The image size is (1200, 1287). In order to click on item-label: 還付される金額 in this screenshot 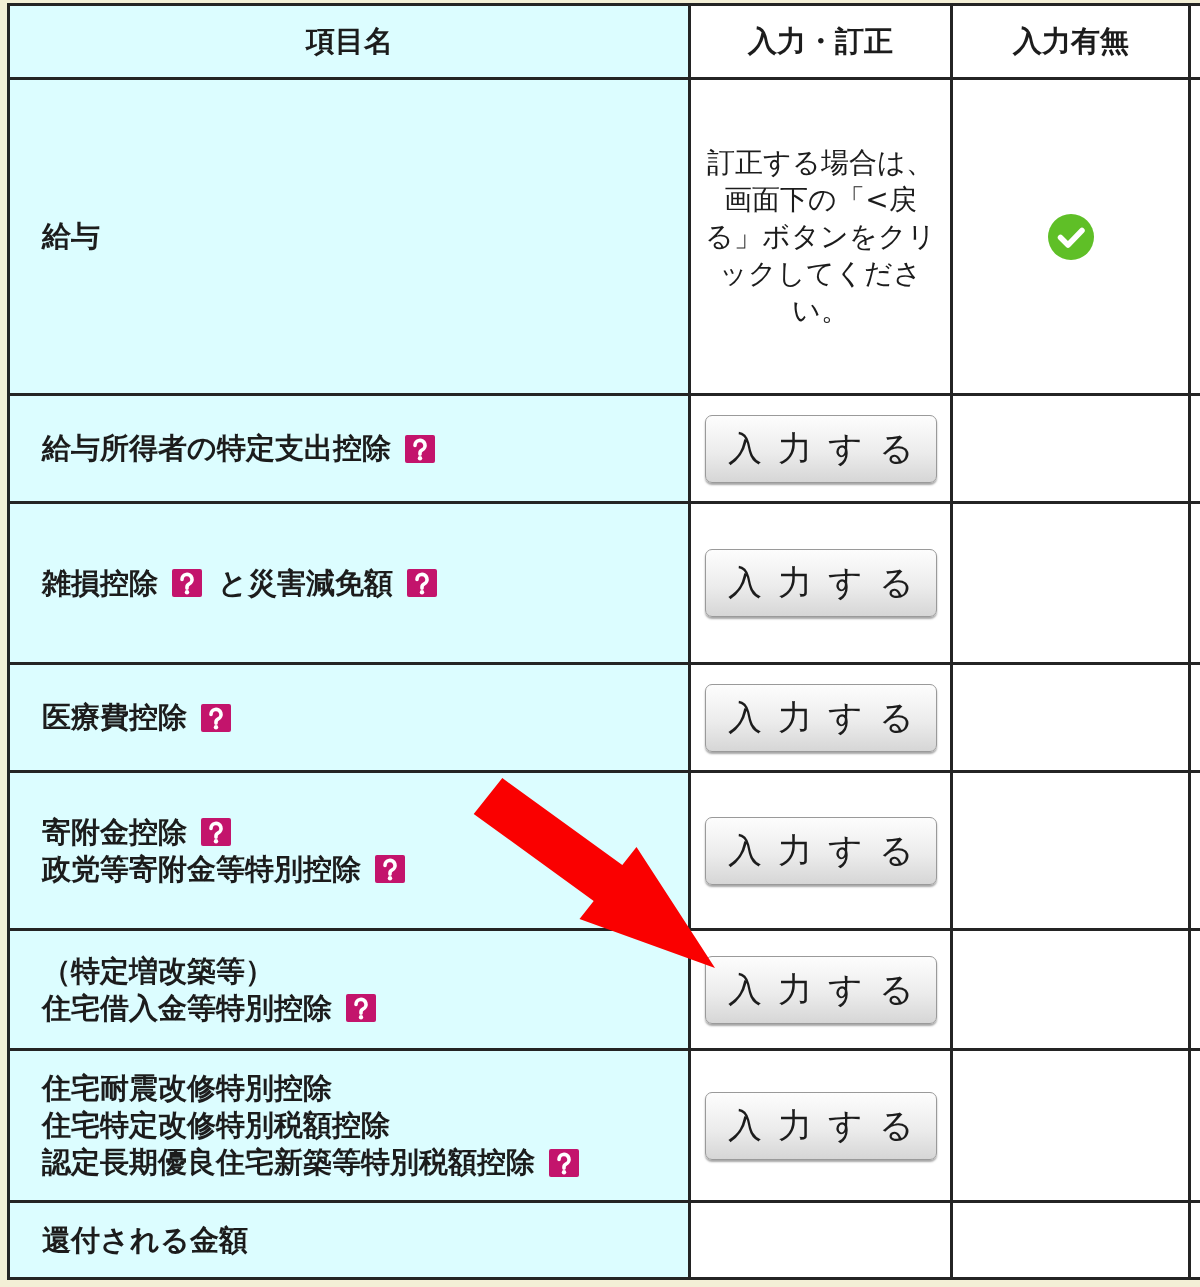, I will do `click(145, 1240)`.